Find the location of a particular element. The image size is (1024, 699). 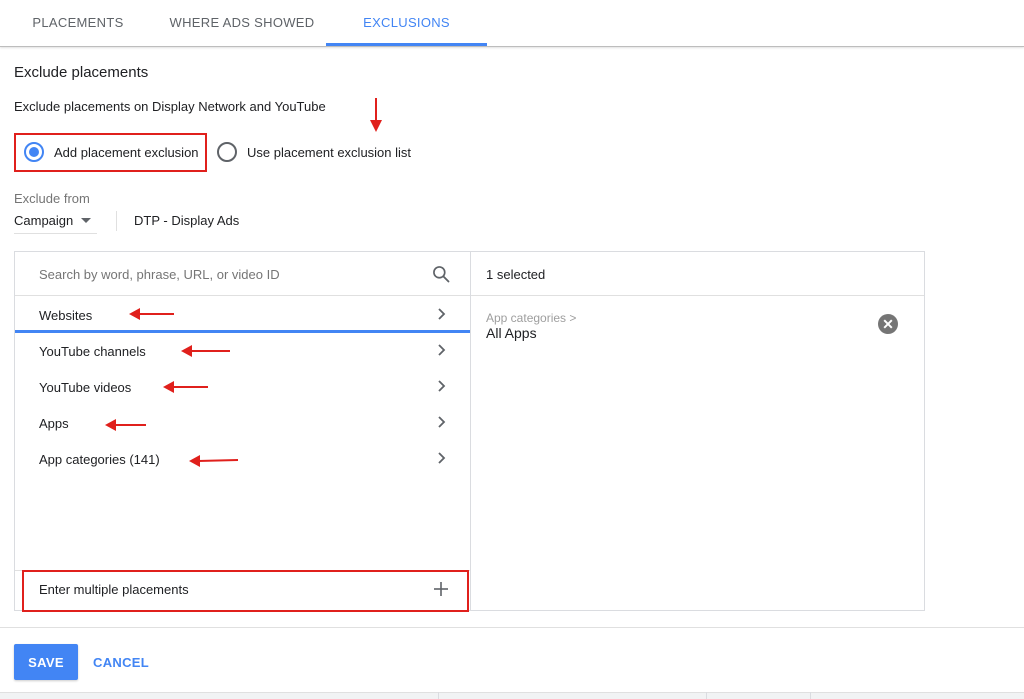

section-title: Exclude placements is located at coordinates (81, 72).